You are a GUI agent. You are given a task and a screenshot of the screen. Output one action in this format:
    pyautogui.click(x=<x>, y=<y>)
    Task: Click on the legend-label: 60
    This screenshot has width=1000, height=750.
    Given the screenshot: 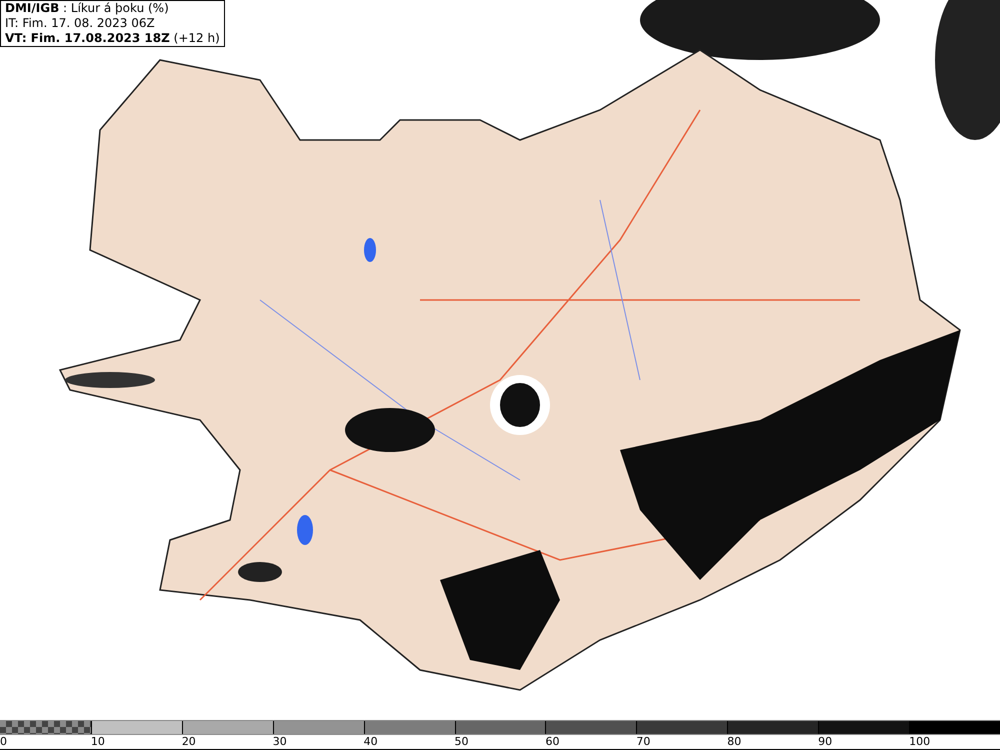 What is the action you would take?
    pyautogui.click(x=552, y=741)
    